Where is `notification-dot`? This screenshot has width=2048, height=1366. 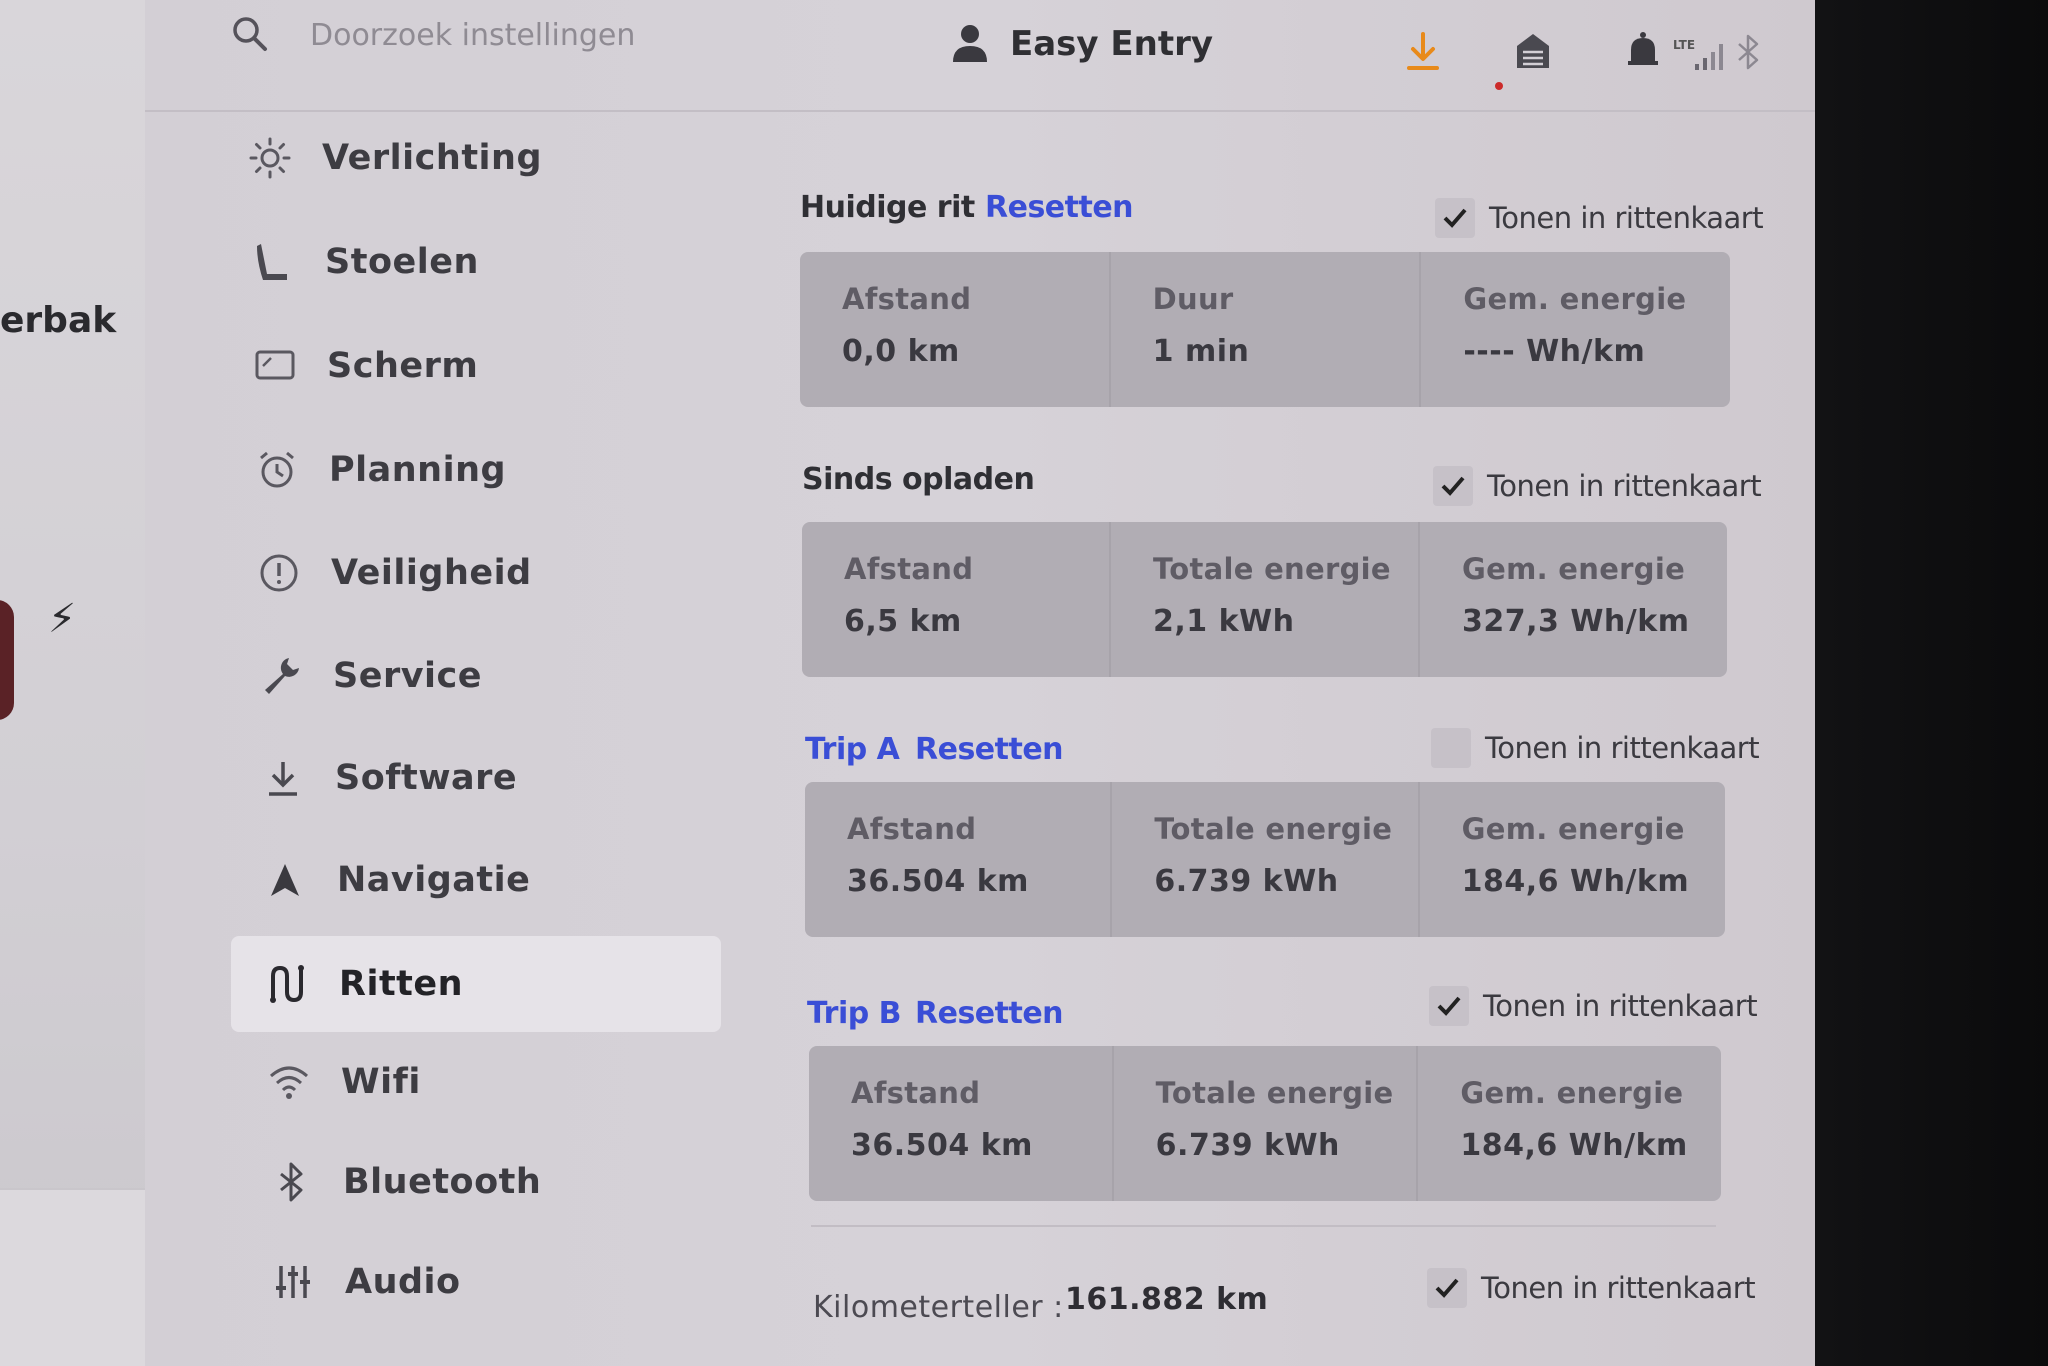 notification-dot is located at coordinates (1499, 86).